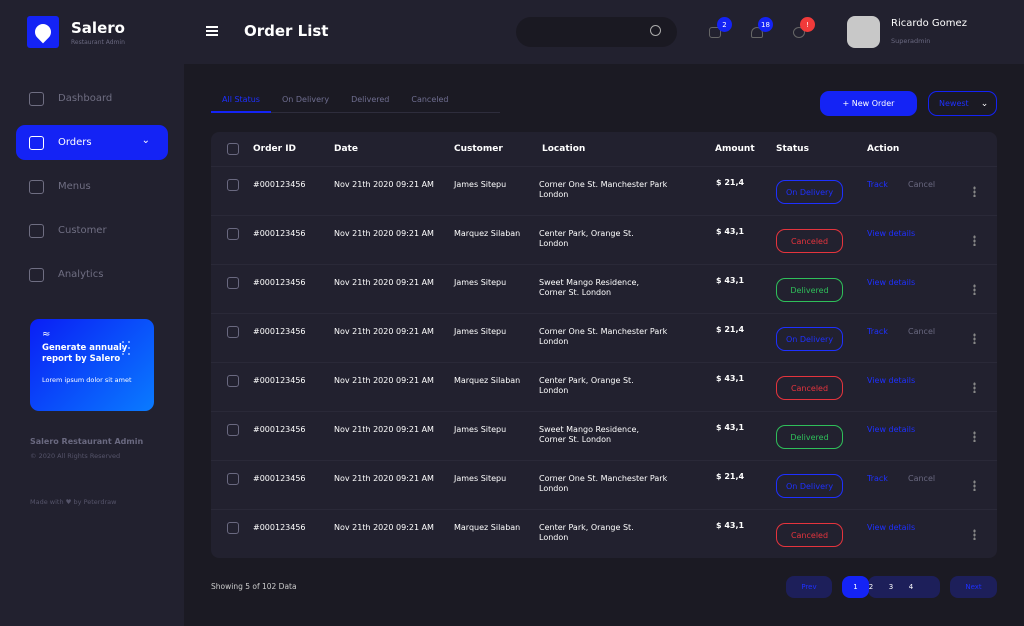  Describe the element at coordinates (305, 103) in the screenshot. I see `tab-on-delivery: On Delivery` at that location.